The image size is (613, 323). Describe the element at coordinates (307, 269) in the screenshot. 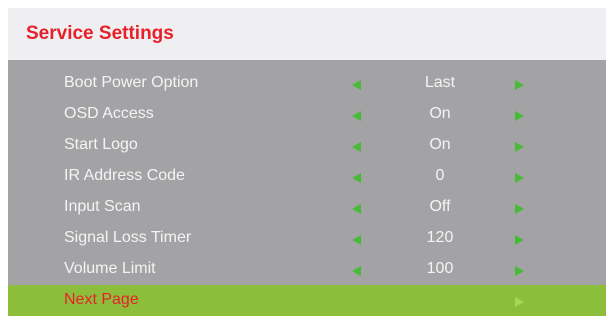

I see `menu-item-volume-limit: Volume Limit 100` at that location.